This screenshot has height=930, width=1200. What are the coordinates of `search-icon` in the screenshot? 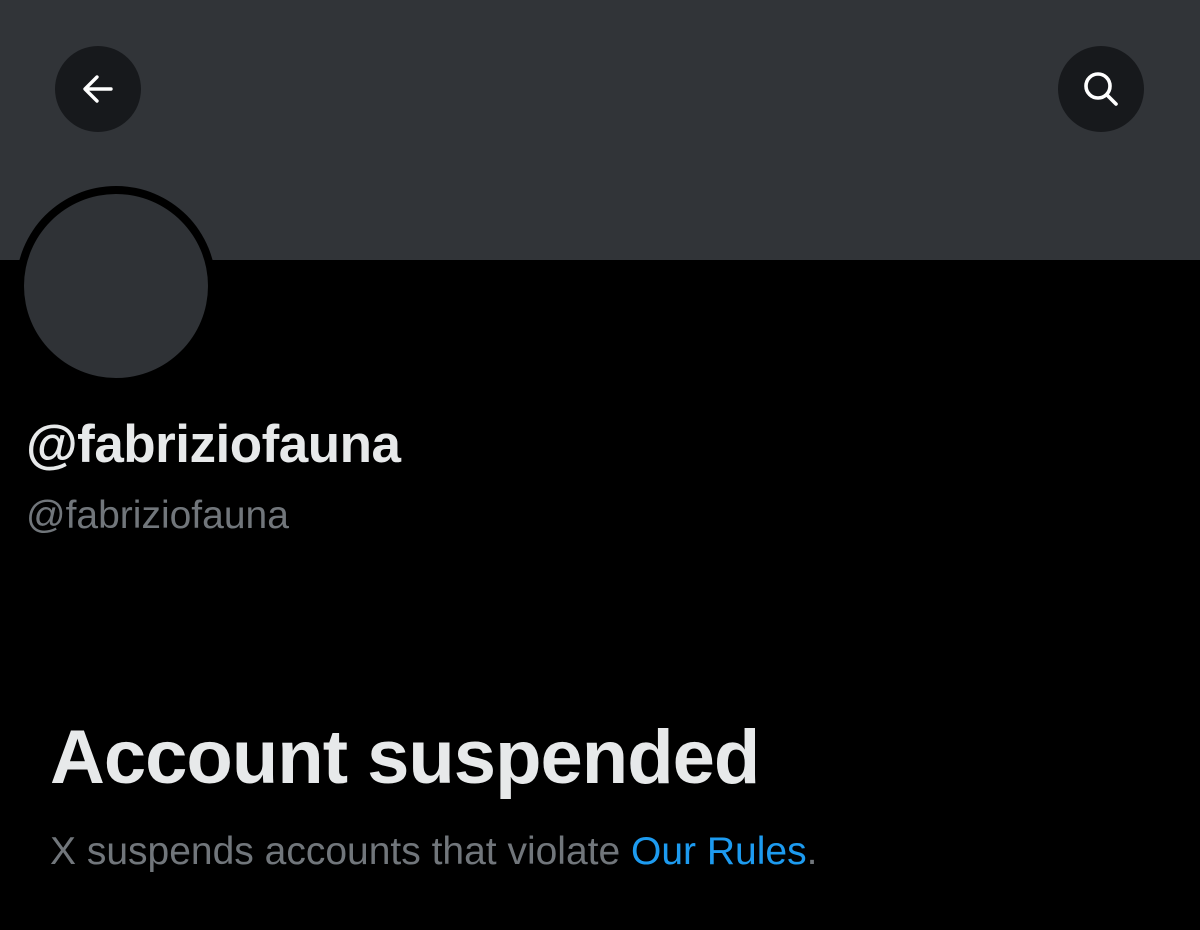 It's located at (1101, 89).